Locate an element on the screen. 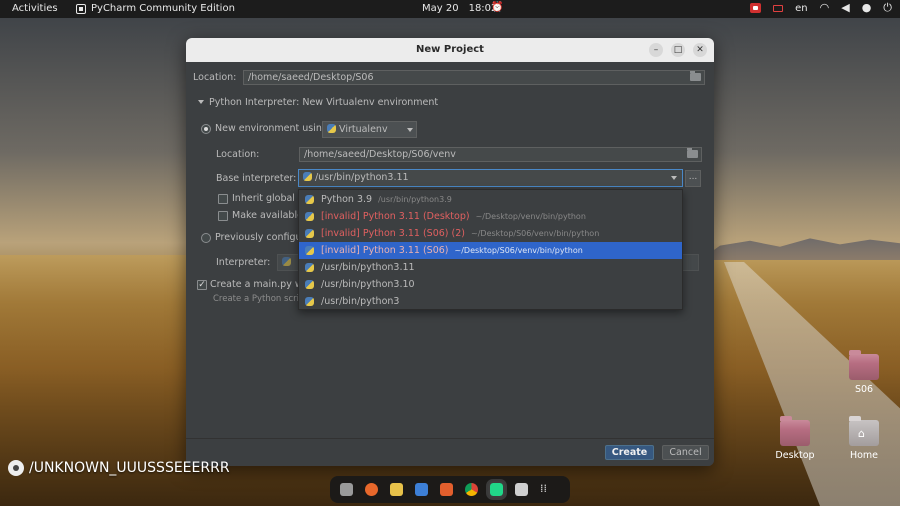 This screenshot has height=506, width=900. dialog-titlebar: New Project is located at coordinates (450, 50).